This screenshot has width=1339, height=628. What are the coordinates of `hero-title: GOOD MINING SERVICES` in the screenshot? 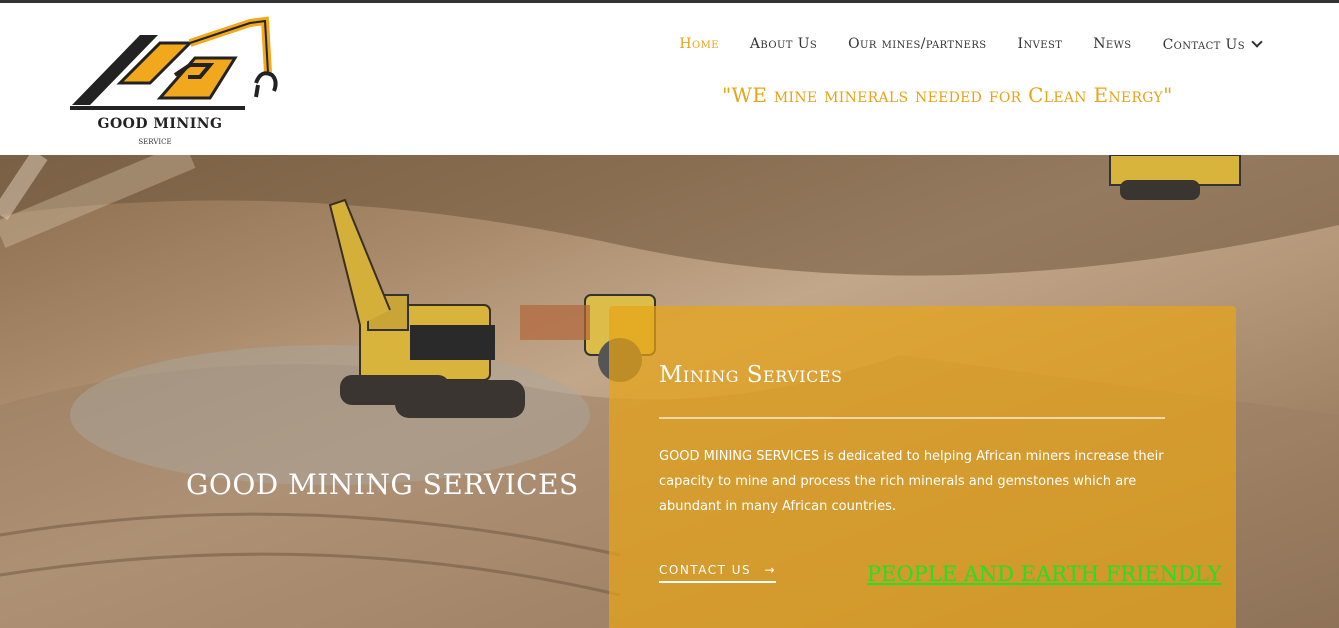 It's located at (382, 484).